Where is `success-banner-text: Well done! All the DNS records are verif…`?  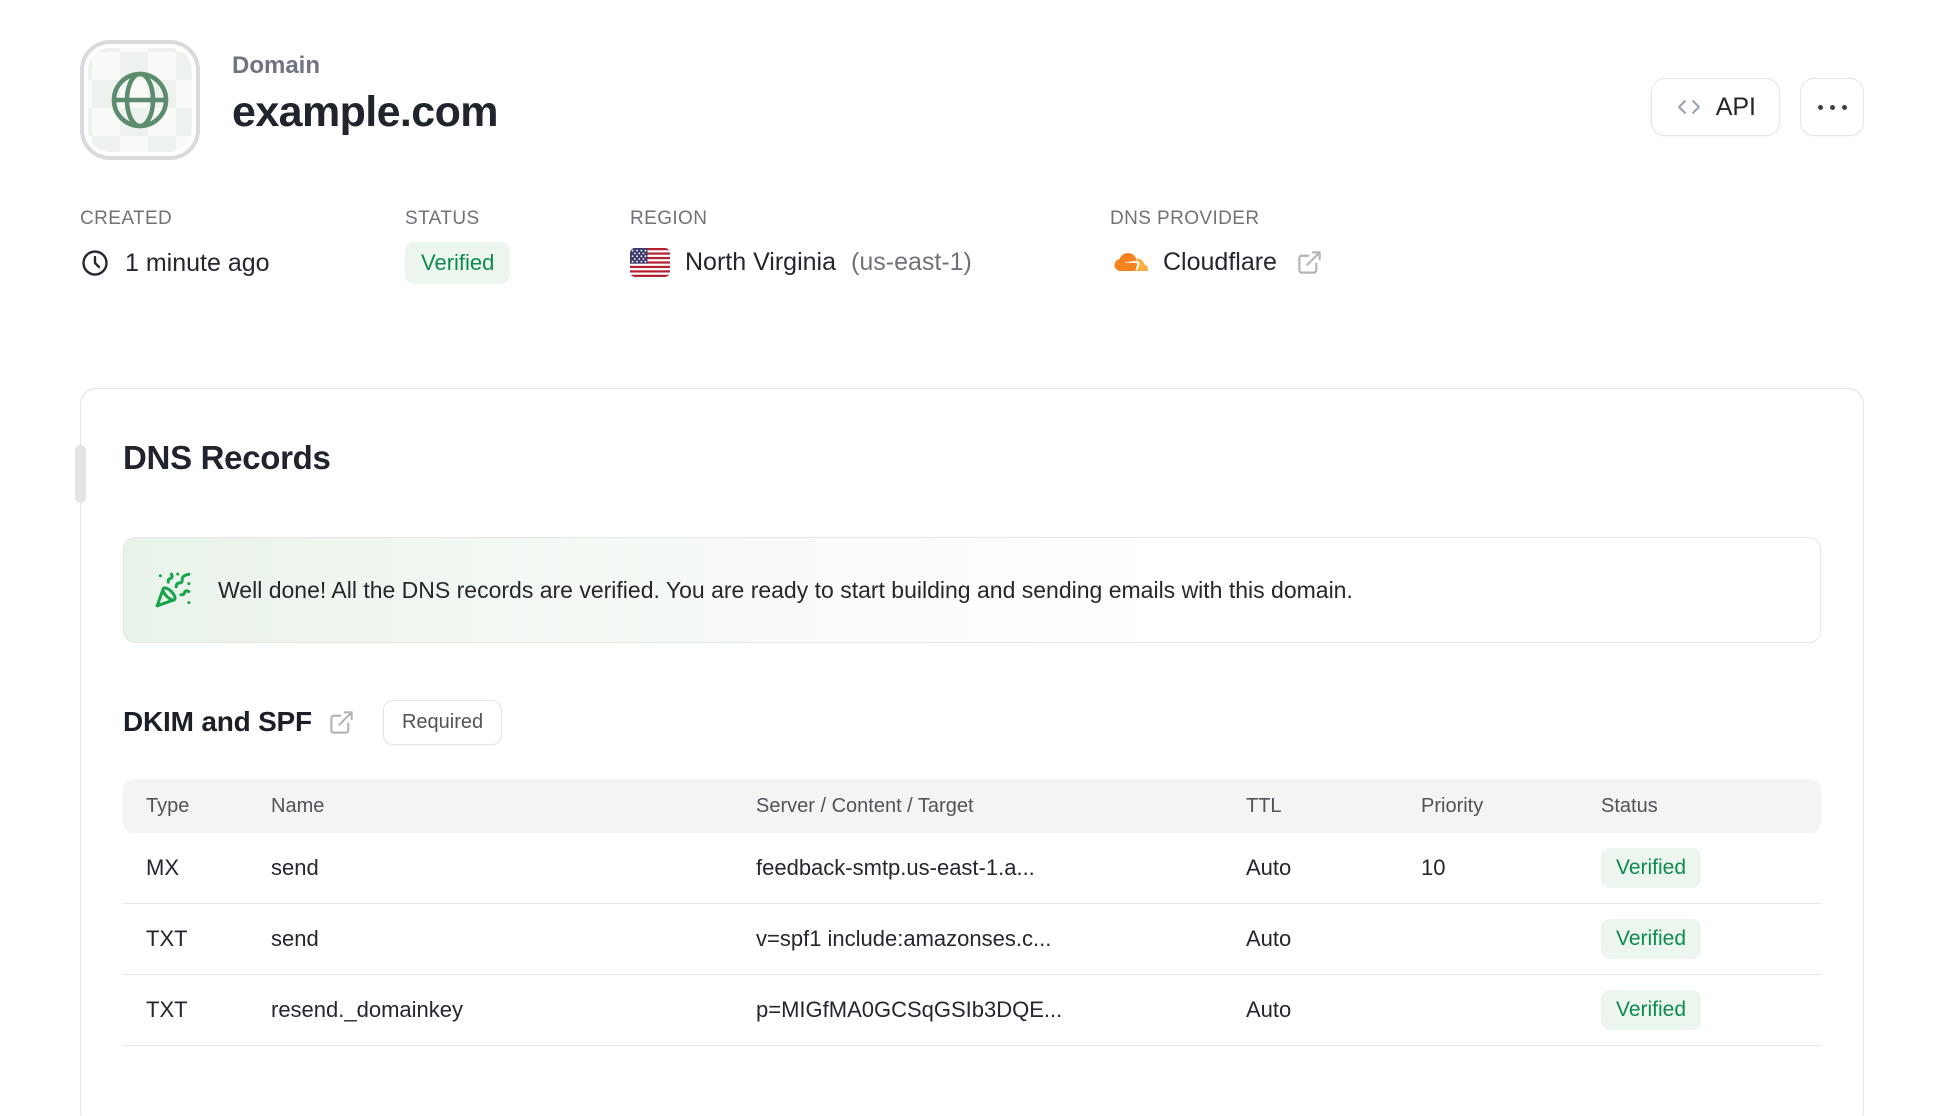 success-banner-text: Well done! All the DNS records are verif… is located at coordinates (785, 589).